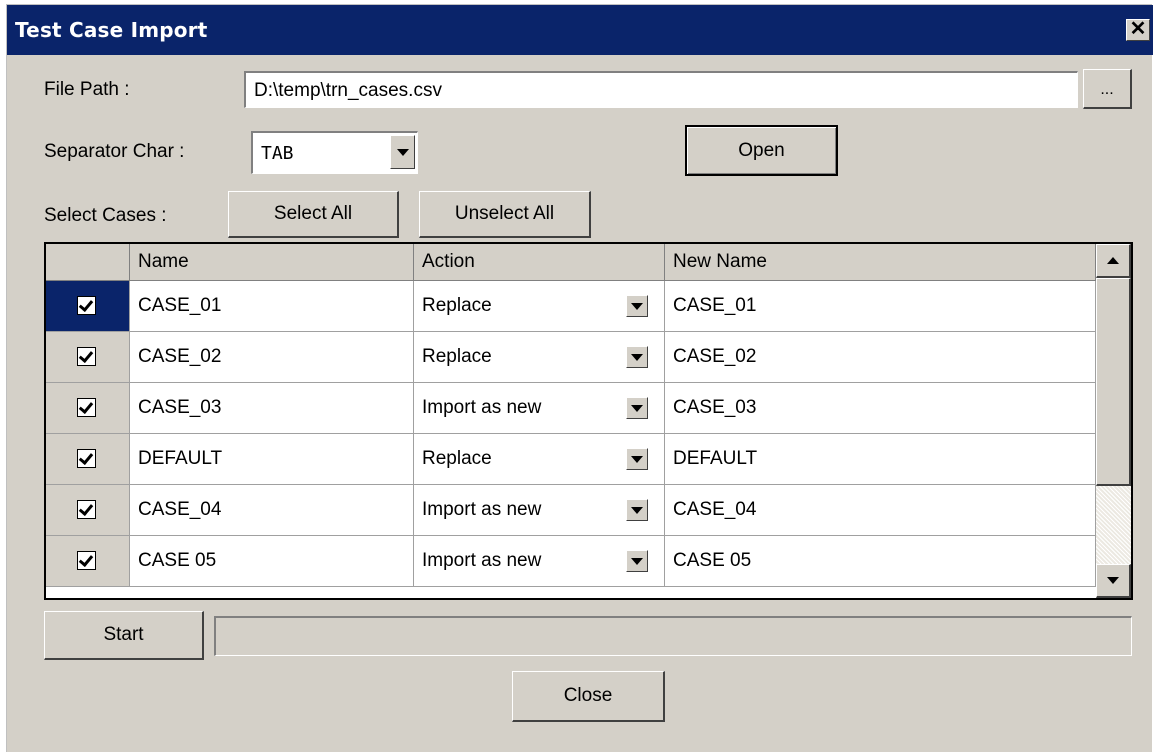 This screenshot has height=752, width=1156. What do you see at coordinates (124, 635) in the screenshot?
I see `start-button: Start` at bounding box center [124, 635].